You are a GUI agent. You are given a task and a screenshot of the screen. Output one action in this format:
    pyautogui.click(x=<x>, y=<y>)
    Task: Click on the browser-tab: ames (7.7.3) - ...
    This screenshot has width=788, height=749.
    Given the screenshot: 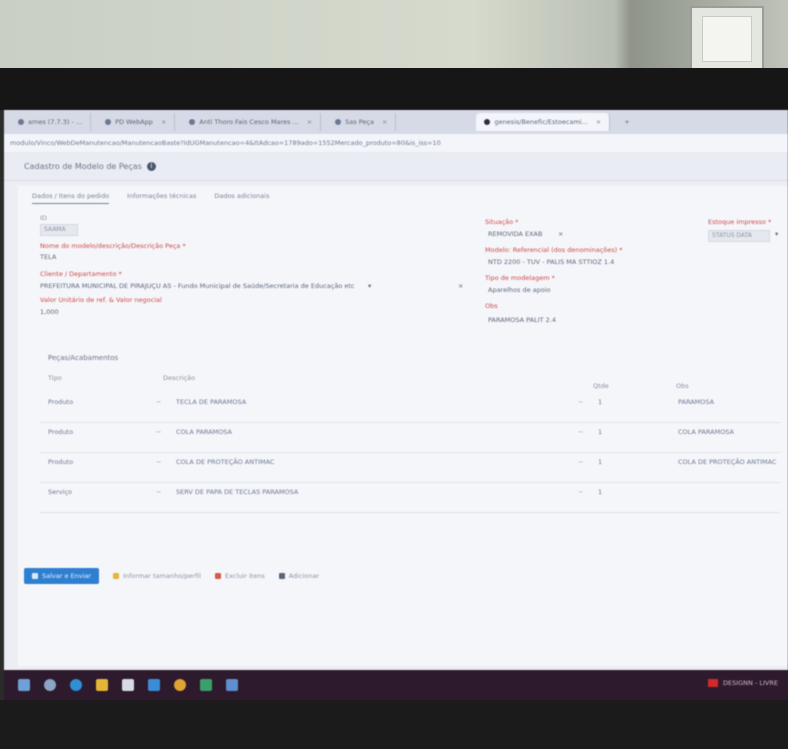 What is the action you would take?
    pyautogui.click(x=51, y=122)
    